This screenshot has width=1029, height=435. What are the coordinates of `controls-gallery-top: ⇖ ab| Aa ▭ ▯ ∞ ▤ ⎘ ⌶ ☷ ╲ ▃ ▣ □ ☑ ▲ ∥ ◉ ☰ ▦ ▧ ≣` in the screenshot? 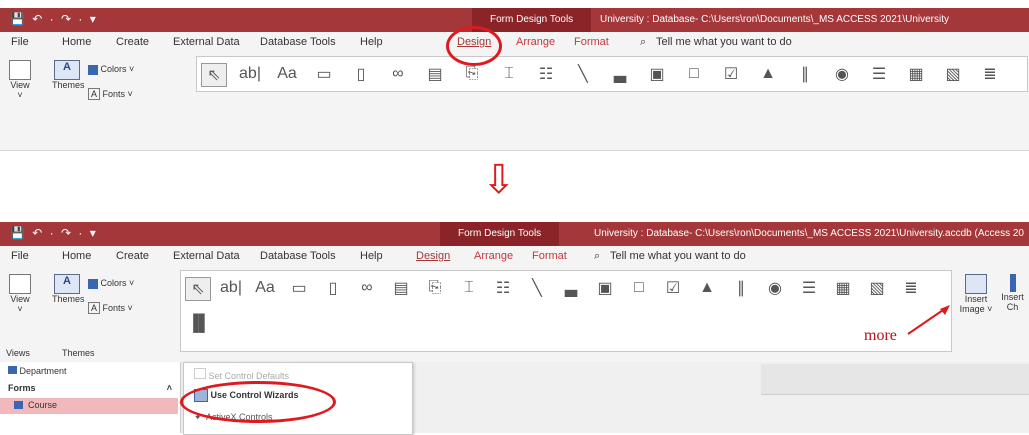 It's located at (612, 74).